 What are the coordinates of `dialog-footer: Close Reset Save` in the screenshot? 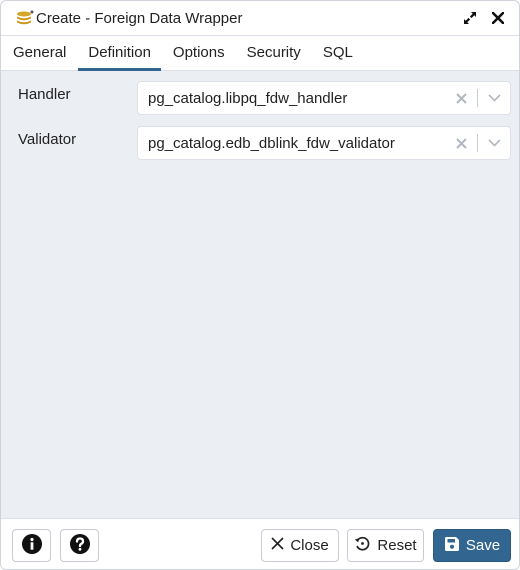 It's located at (260, 543).